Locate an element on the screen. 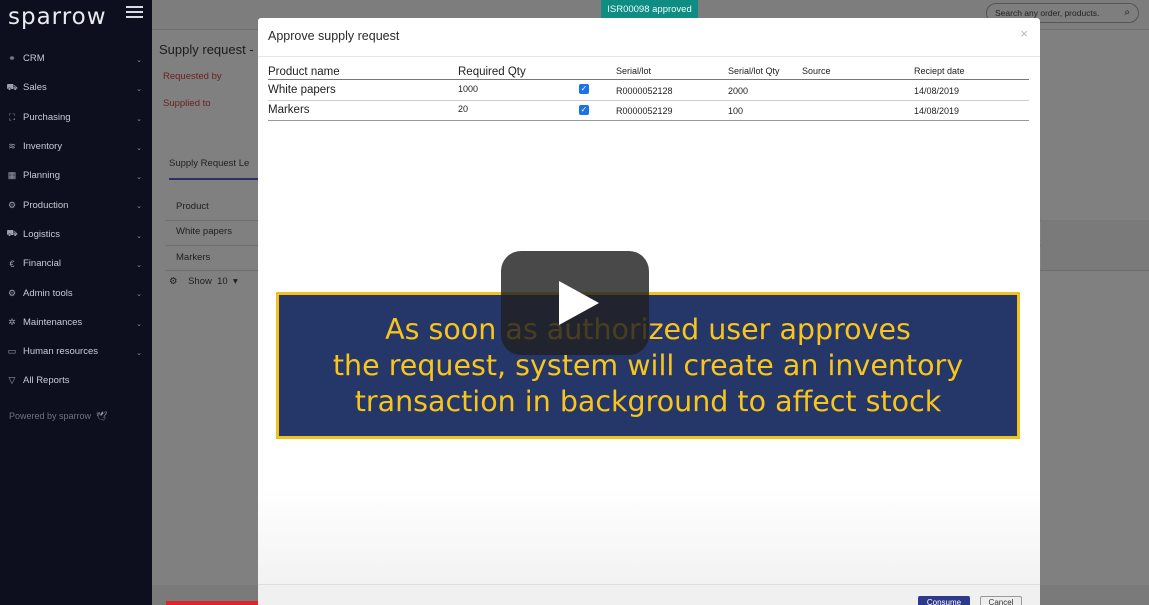  modal-body-fade is located at coordinates (649, 538).